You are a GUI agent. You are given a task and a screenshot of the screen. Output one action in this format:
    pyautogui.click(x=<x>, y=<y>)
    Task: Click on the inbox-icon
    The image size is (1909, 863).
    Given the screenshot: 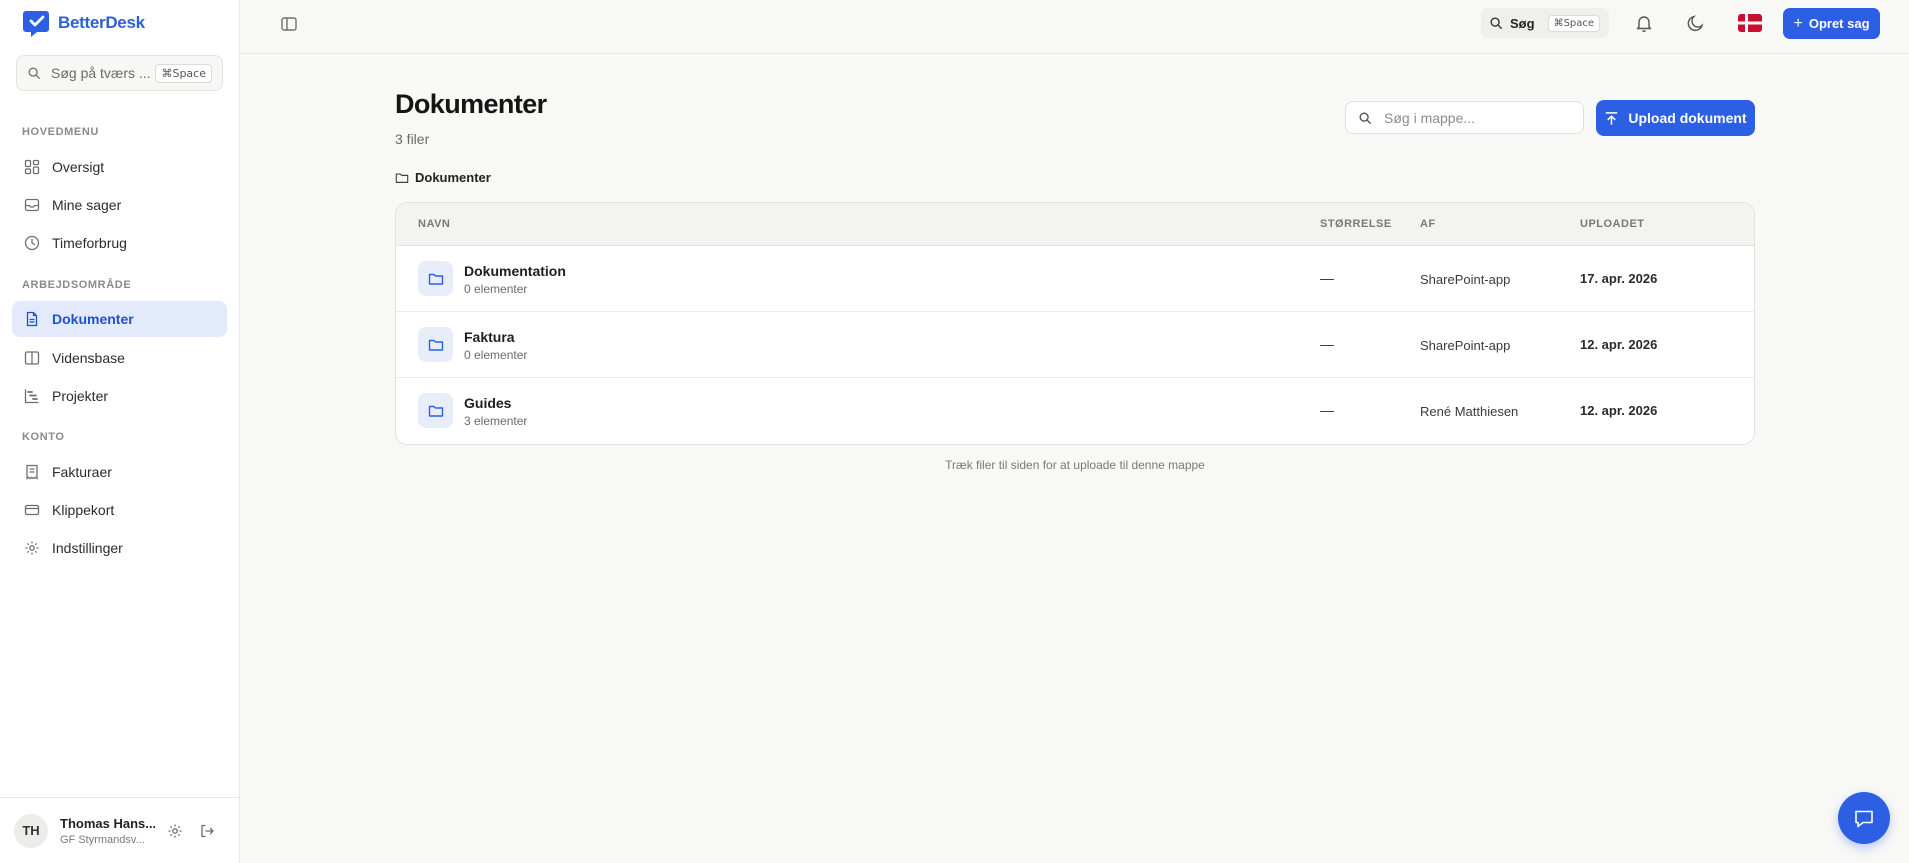 What is the action you would take?
    pyautogui.click(x=32, y=205)
    